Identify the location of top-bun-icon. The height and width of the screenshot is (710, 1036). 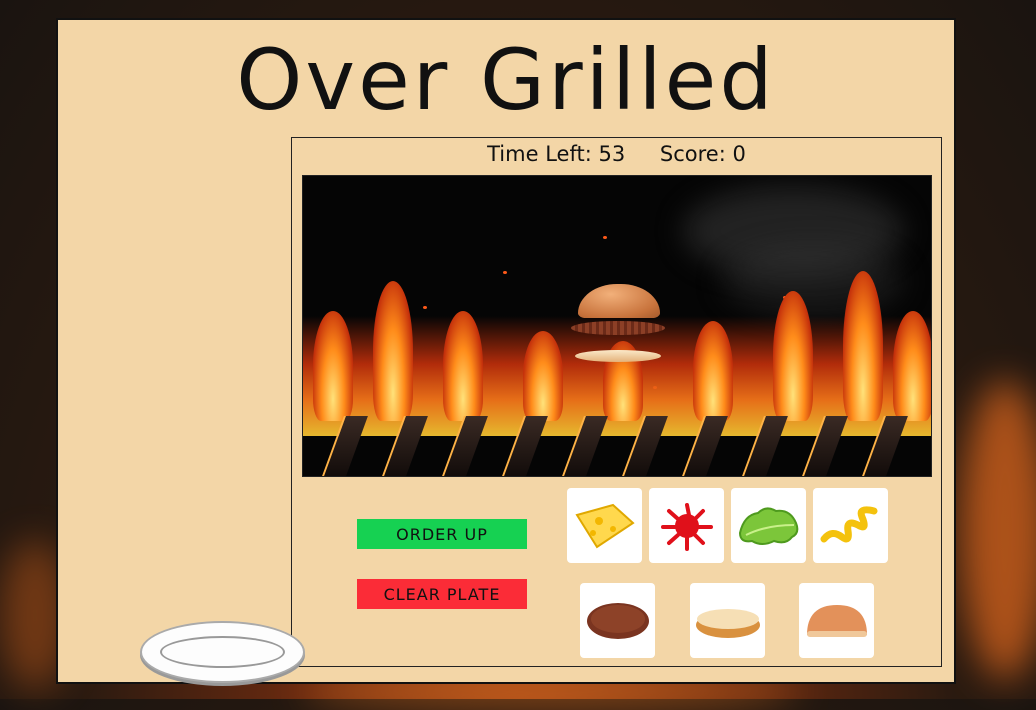
(836, 620).